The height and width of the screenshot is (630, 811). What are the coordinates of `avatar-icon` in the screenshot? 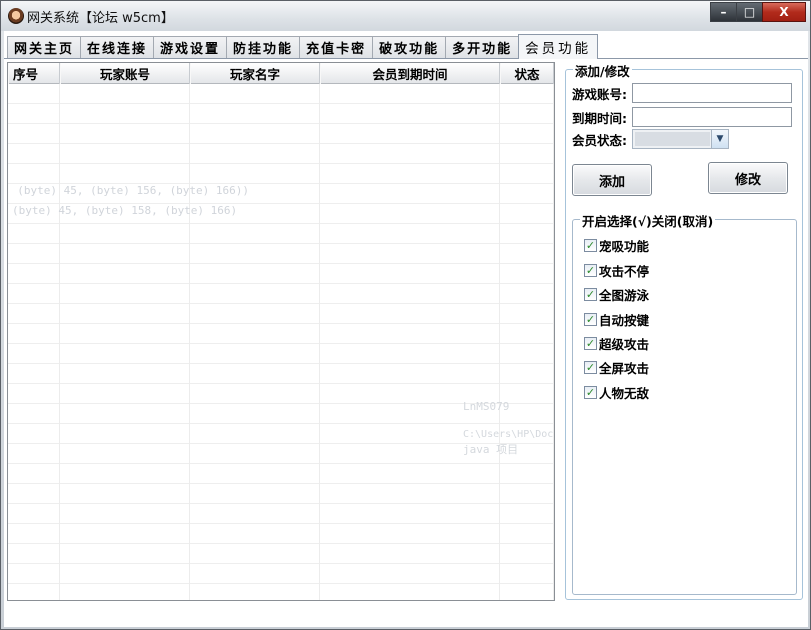 It's located at (16, 16).